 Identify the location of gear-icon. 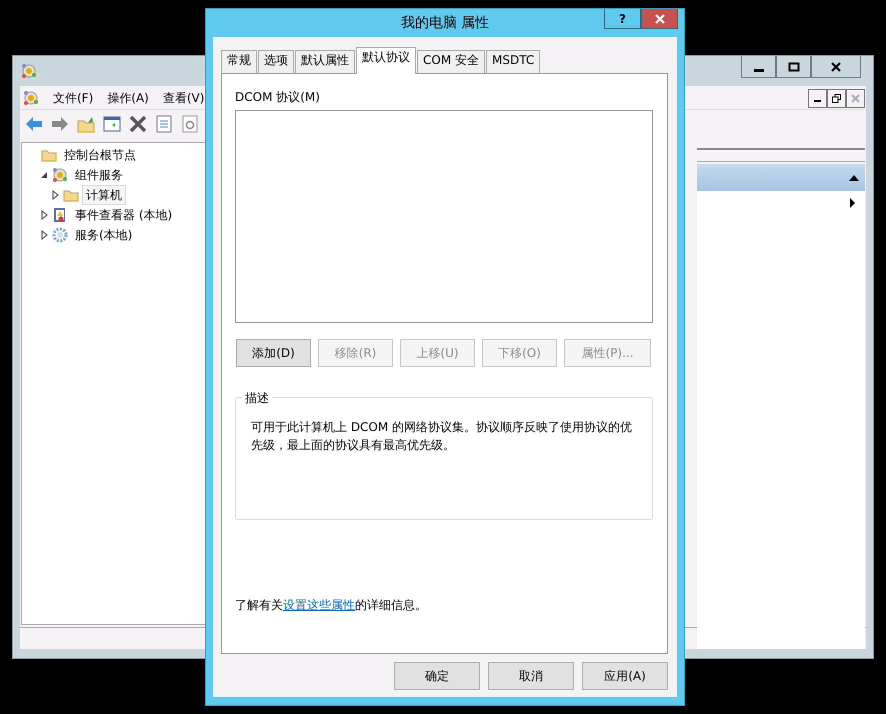
(60, 235).